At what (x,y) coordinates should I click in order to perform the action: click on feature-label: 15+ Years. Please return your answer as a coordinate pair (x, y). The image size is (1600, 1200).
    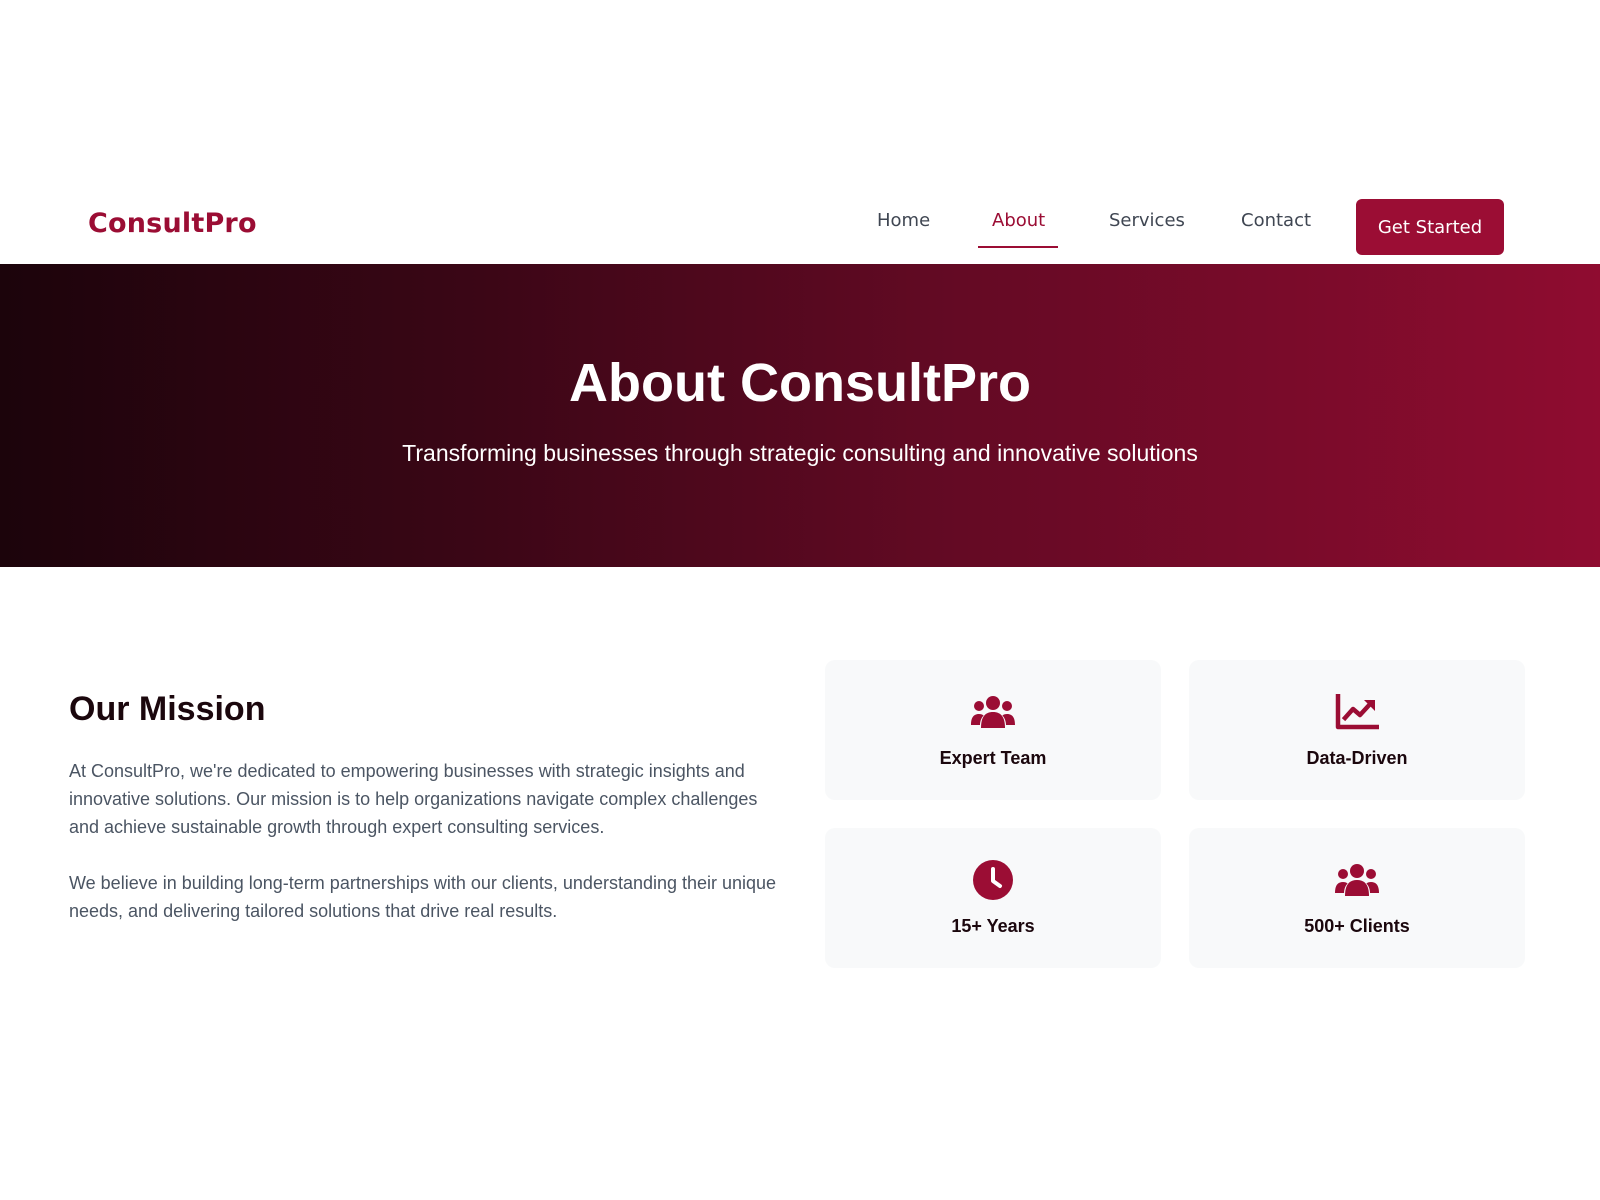
    Looking at the image, I should click on (993, 926).